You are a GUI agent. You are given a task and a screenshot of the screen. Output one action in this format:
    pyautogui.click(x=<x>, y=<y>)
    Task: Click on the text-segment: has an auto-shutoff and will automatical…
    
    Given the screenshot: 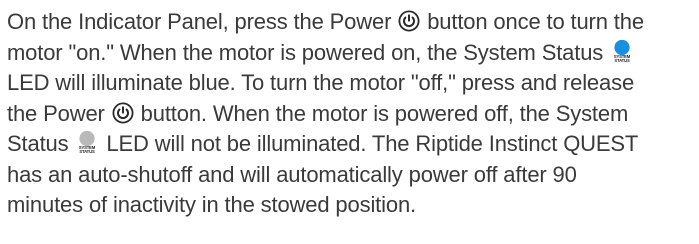 What is the action you would take?
    pyautogui.click(x=292, y=174)
    